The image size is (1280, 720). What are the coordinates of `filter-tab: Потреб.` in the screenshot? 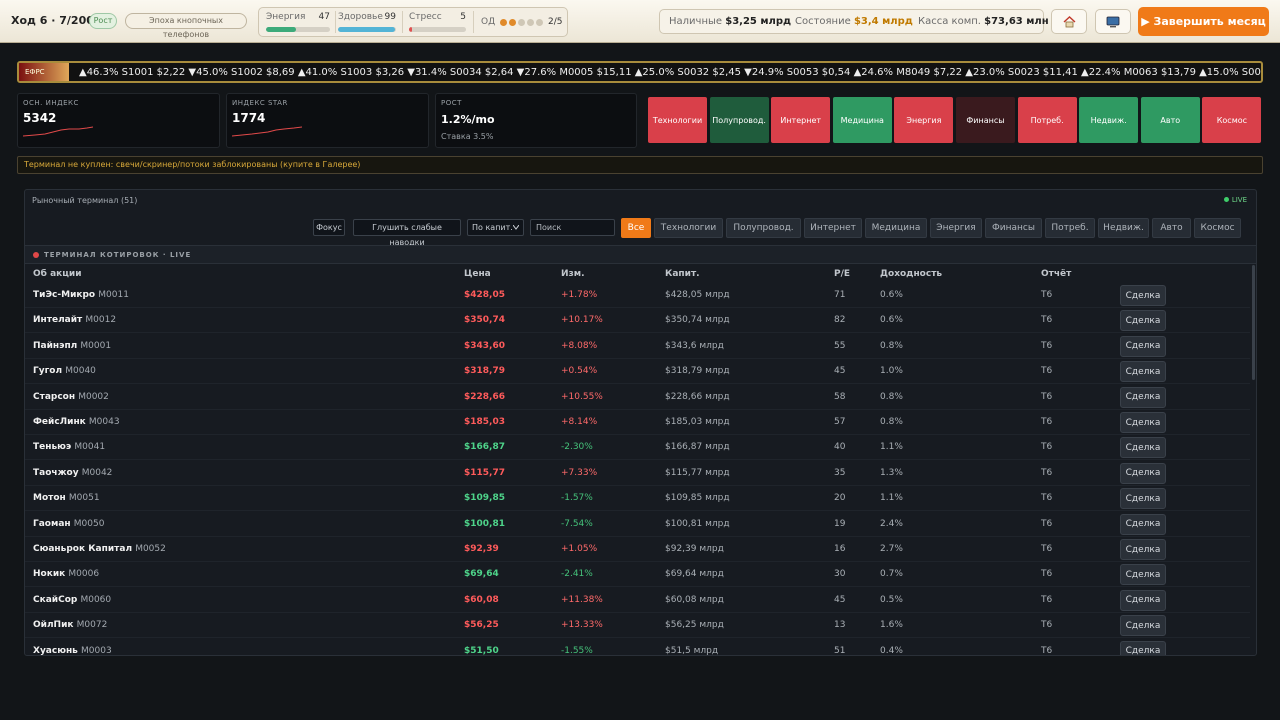 It's located at (1070, 228).